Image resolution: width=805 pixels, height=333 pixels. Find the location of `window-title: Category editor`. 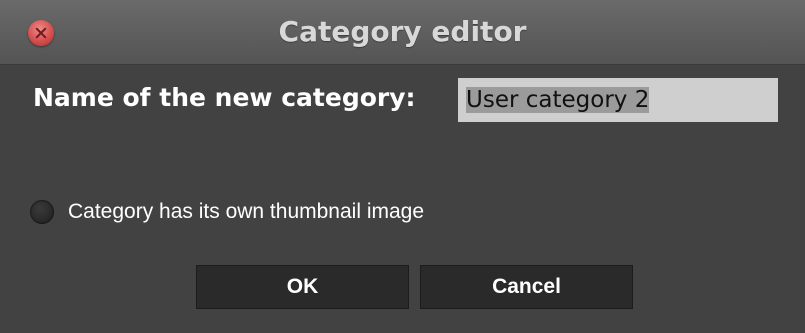

window-title: Category editor is located at coordinates (402, 31).